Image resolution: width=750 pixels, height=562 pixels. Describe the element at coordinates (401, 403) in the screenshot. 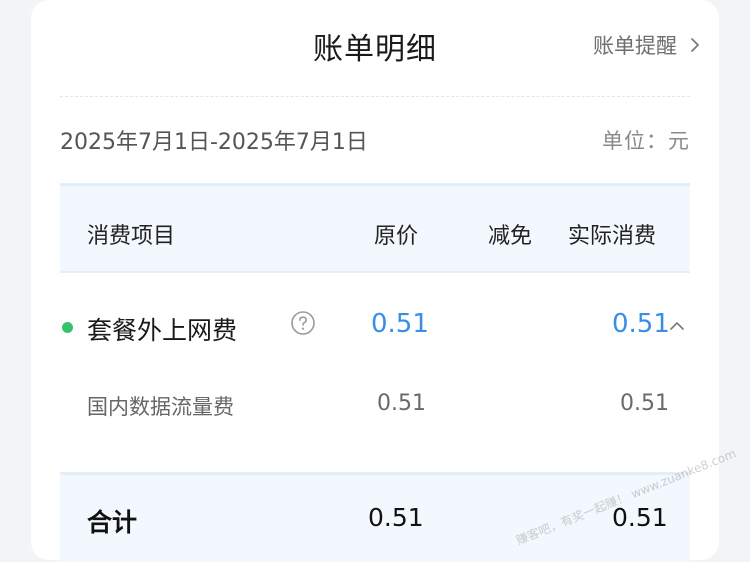

I see `sub-item-original-price: 0.51` at that location.